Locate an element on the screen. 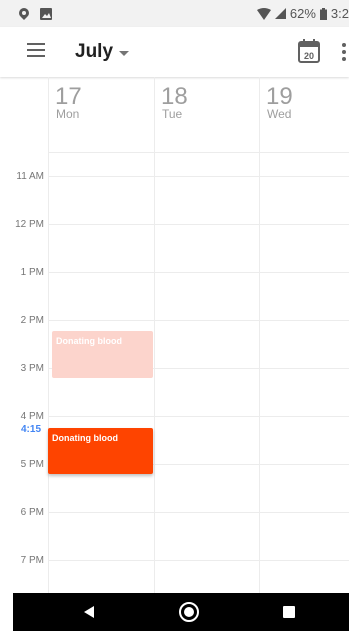 The height and width of the screenshot is (631, 349). hour-label: 12 PM is located at coordinates (29, 224).